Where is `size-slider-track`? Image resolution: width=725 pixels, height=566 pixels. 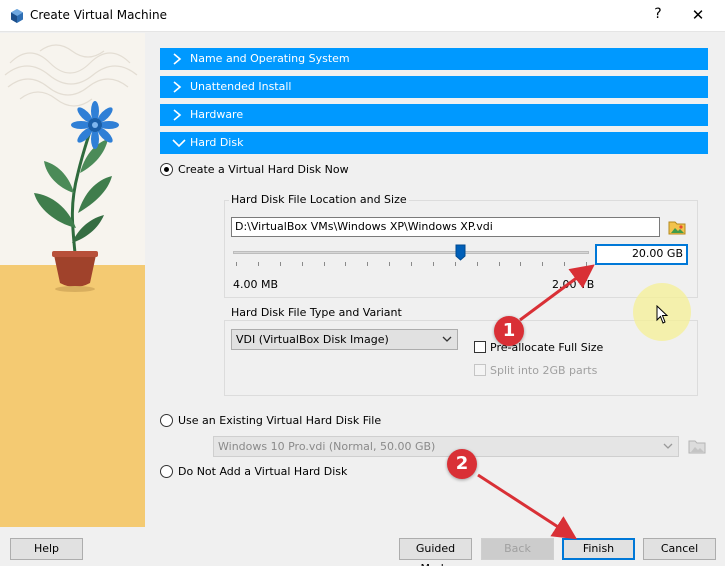
size-slider-track is located at coordinates (411, 252).